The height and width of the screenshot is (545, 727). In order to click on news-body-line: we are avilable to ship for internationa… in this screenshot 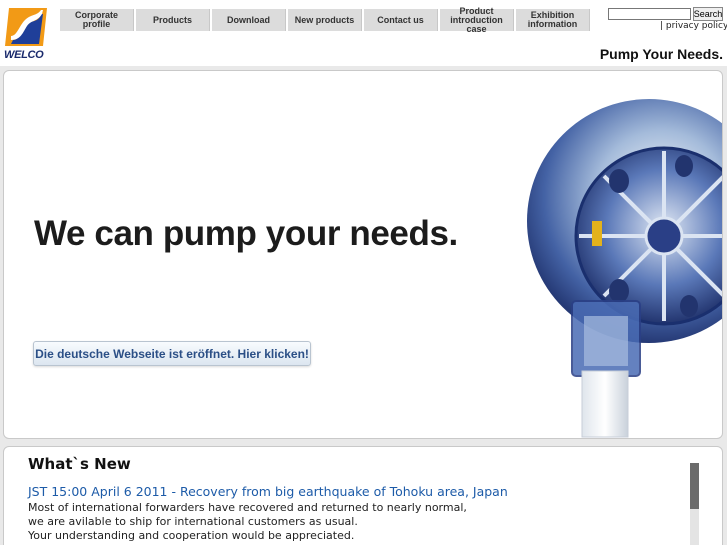, I will do `click(193, 521)`.